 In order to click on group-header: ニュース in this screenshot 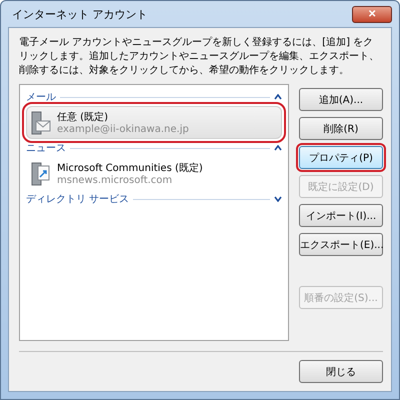, I will do `click(46, 148)`.